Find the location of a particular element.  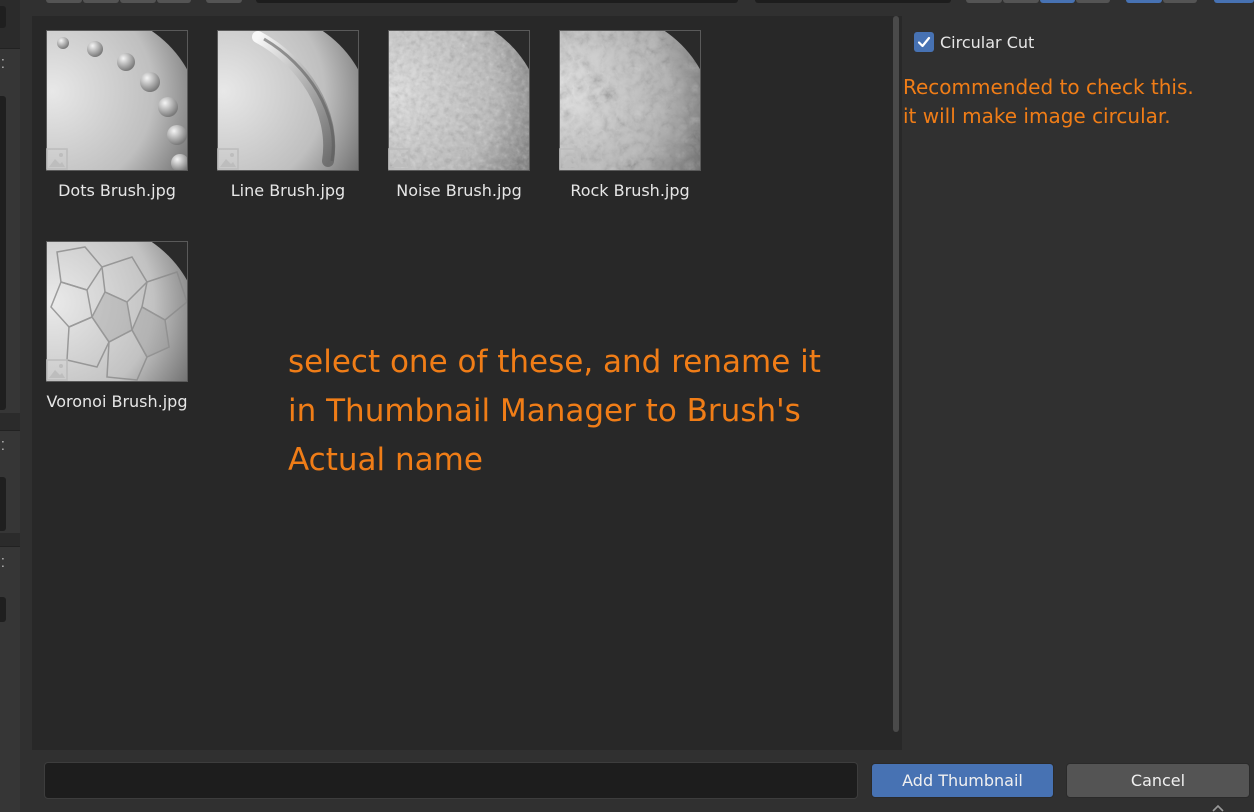

circular-cut-option: Circular Cut is located at coordinates (974, 42).